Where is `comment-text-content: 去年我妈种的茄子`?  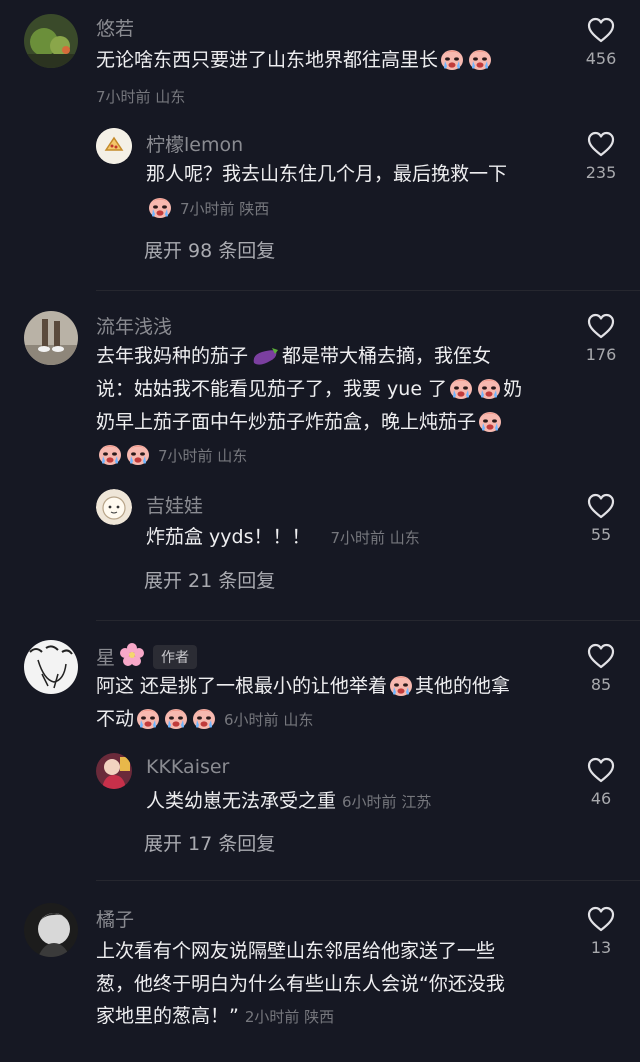
comment-text-content: 去年我妈种的茄子 is located at coordinates (172, 356).